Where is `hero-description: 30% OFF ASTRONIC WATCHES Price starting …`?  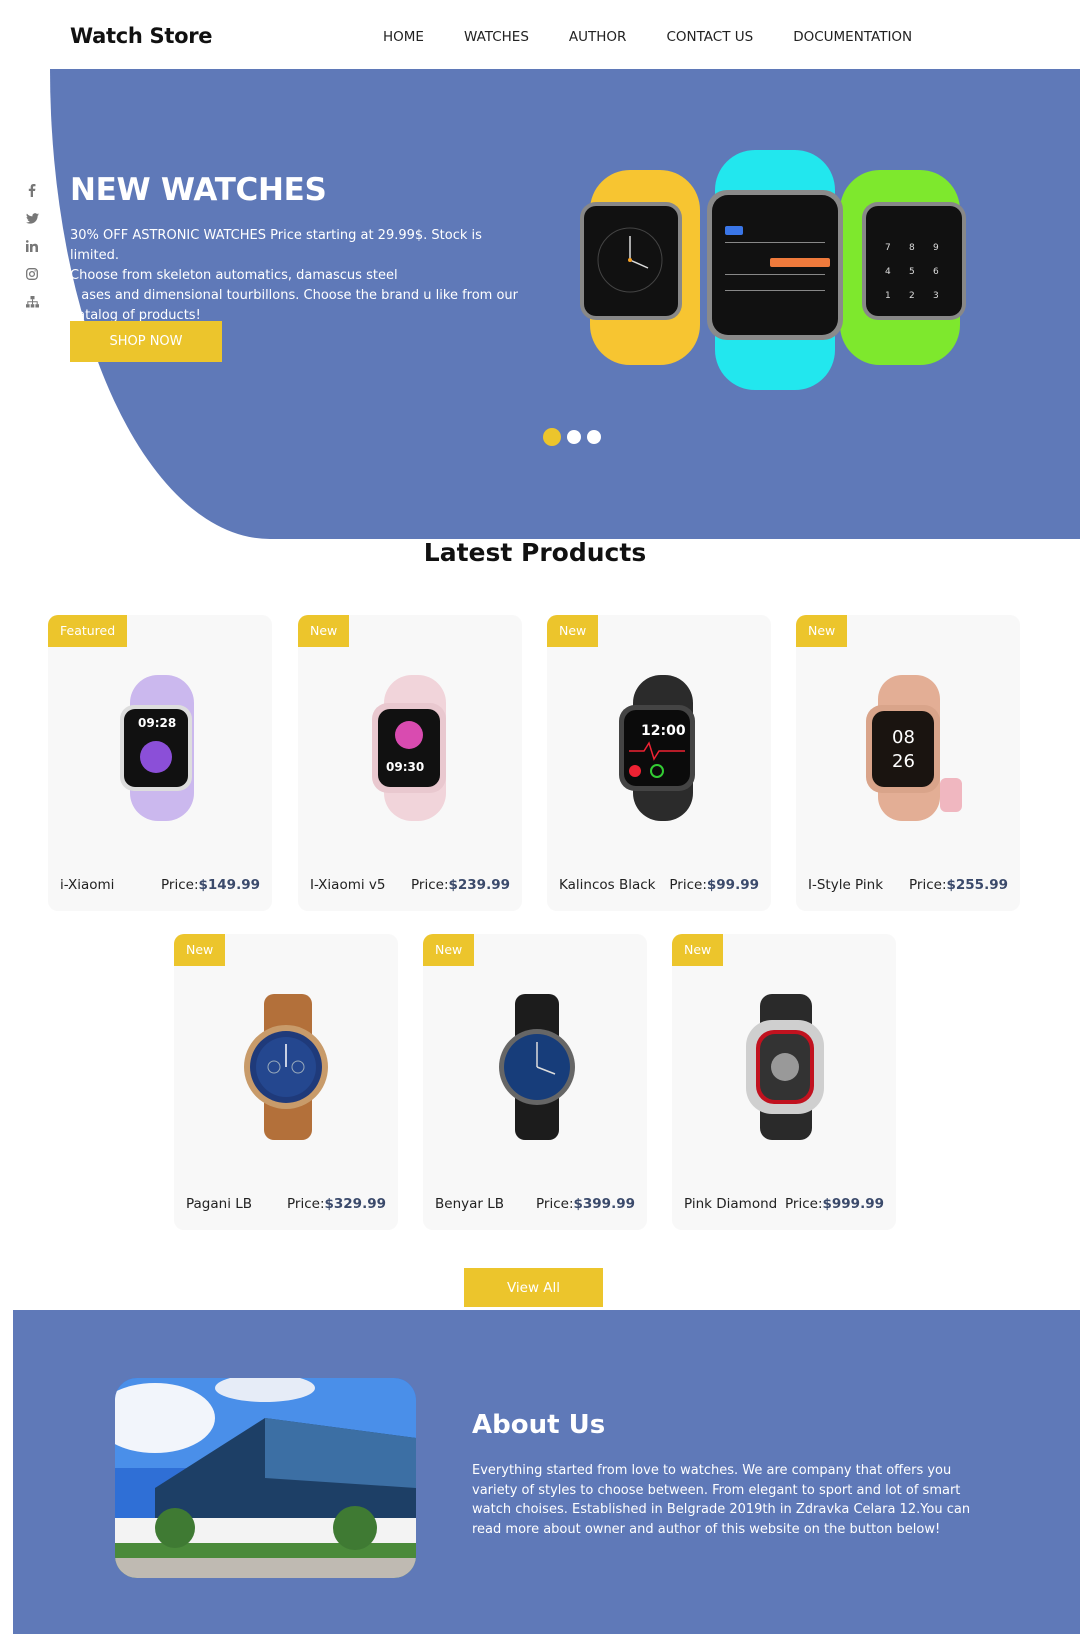
hero-description: 30% OFF ASTRONIC WATCHES Price starting … is located at coordinates (300, 276).